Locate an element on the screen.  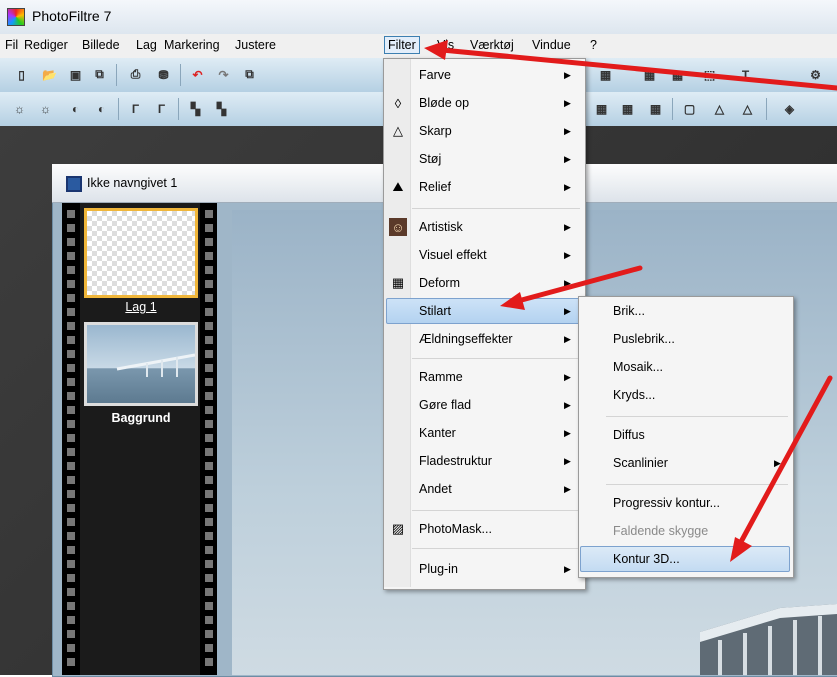
filter-item-ramme: Ramme is located at coordinates (441, 377).